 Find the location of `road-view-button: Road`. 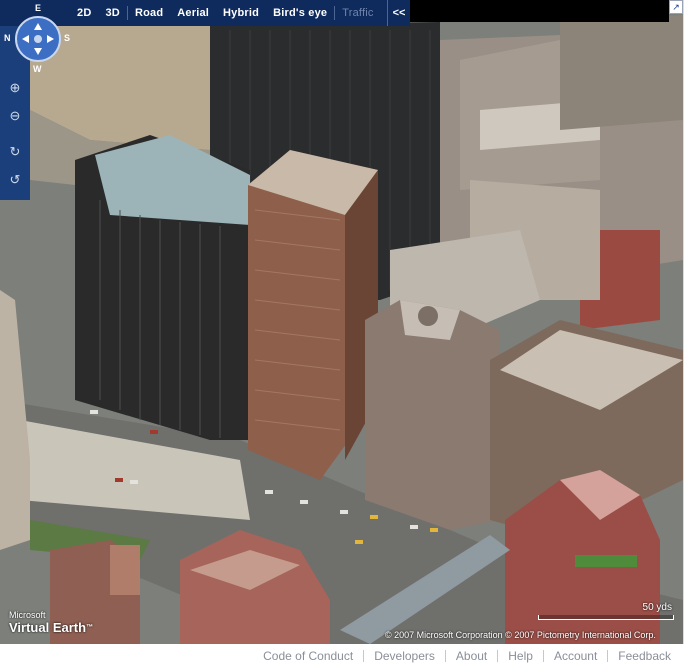

road-view-button: Road is located at coordinates (149, 13).